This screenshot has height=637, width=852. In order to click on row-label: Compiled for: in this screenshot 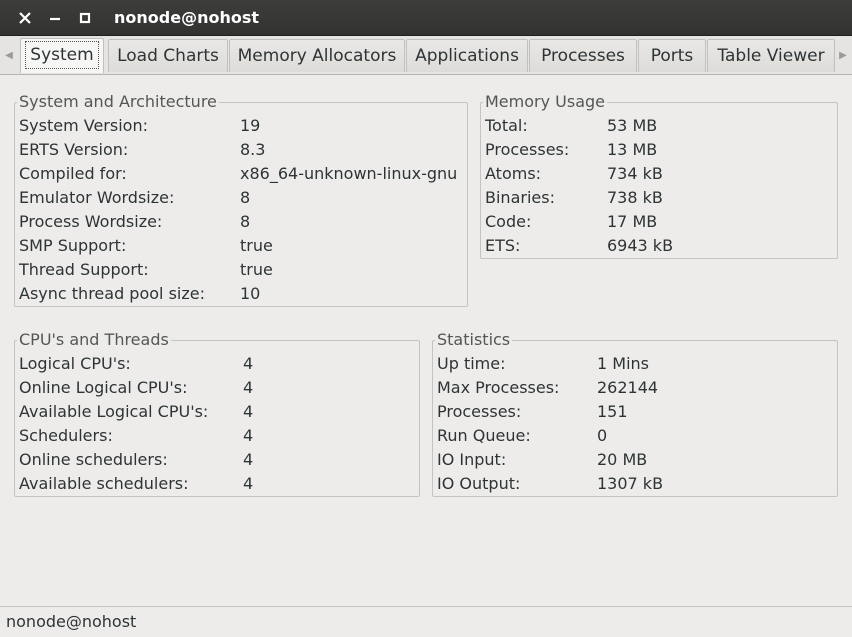, I will do `click(73, 173)`.